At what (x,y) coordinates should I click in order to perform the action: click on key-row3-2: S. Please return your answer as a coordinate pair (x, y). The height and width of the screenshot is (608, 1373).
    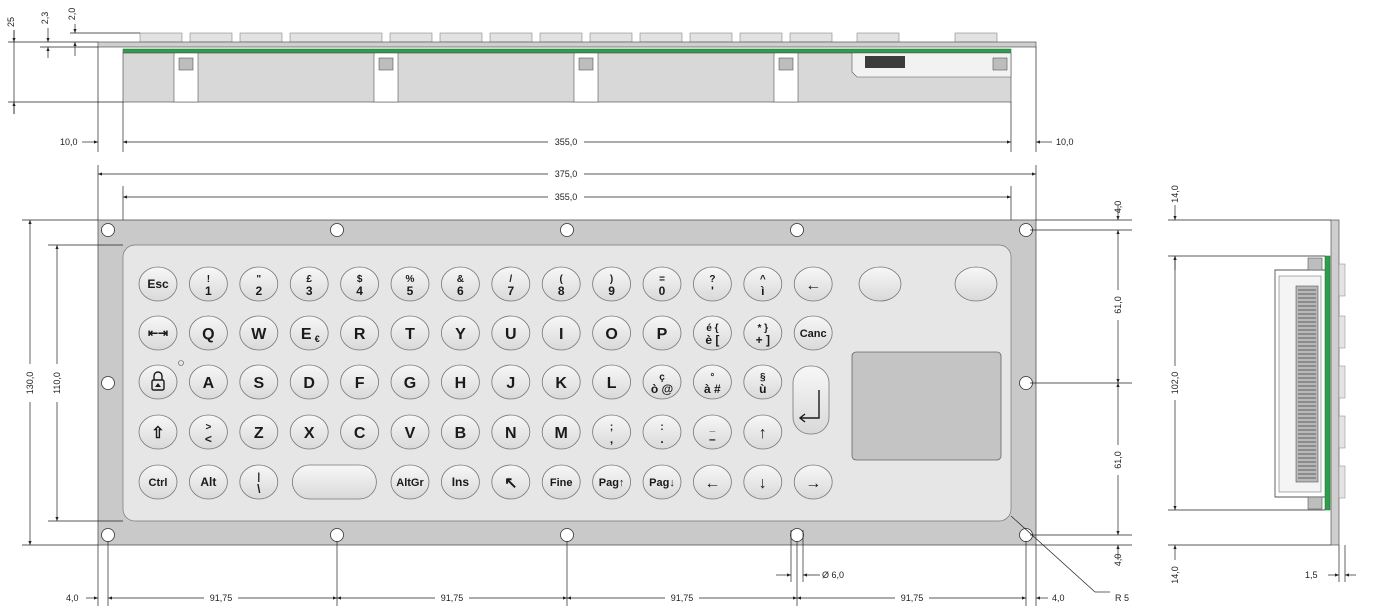
    Looking at the image, I should click on (259, 382).